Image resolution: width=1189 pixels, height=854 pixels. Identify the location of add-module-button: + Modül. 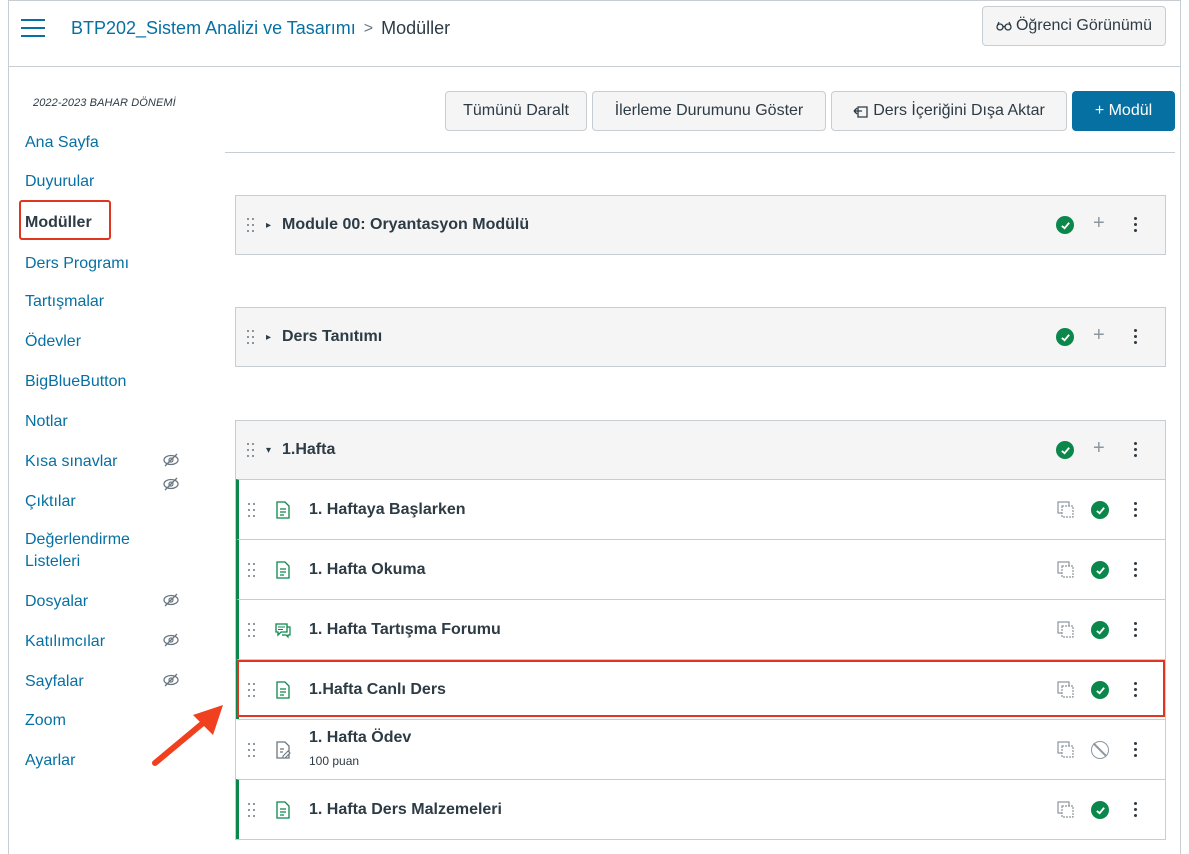
(1123, 111).